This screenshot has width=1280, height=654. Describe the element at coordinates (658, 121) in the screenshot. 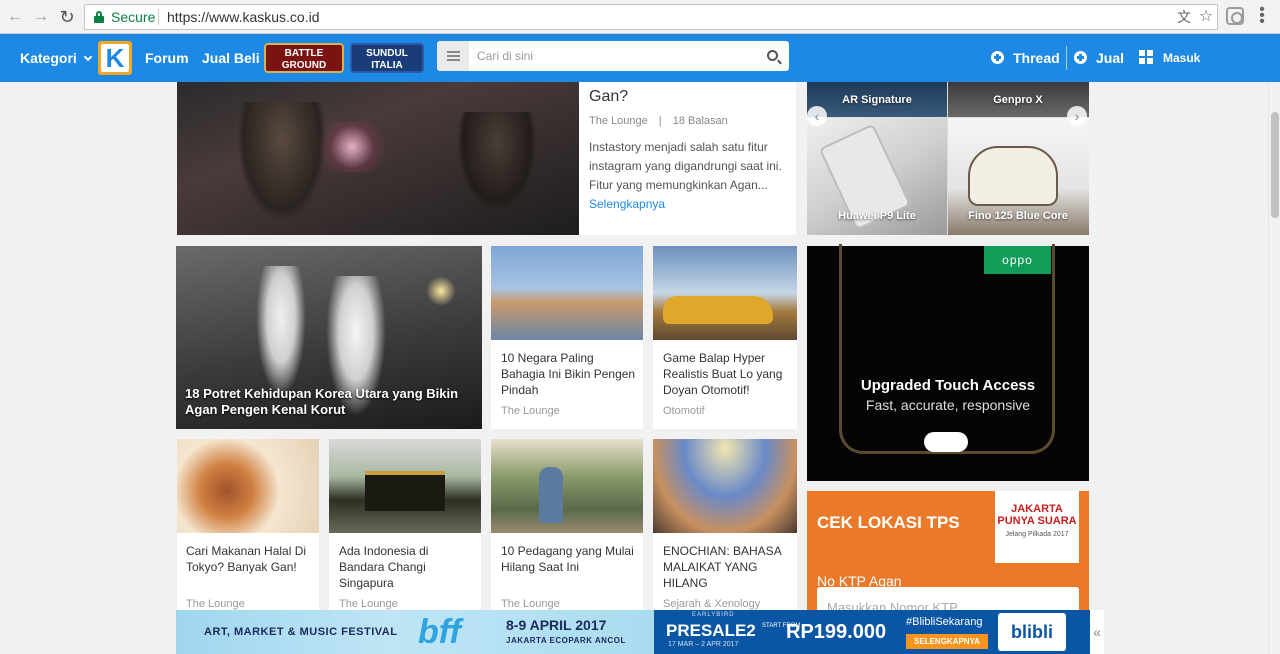

I see `featured-meta: The Lounge | 18 Balasan` at that location.